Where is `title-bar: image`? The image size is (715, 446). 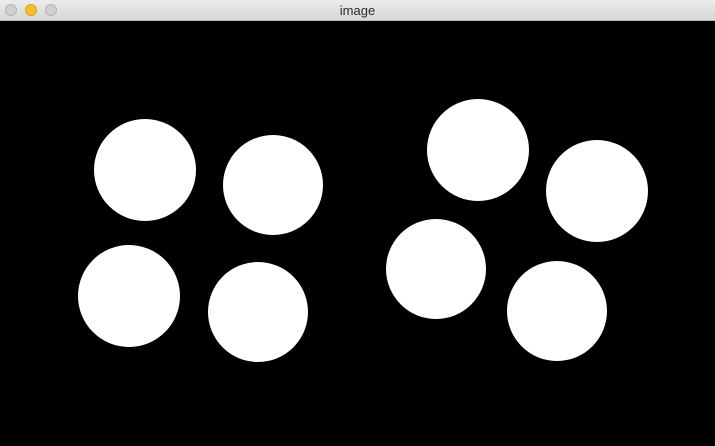
title-bar: image is located at coordinates (357, 10).